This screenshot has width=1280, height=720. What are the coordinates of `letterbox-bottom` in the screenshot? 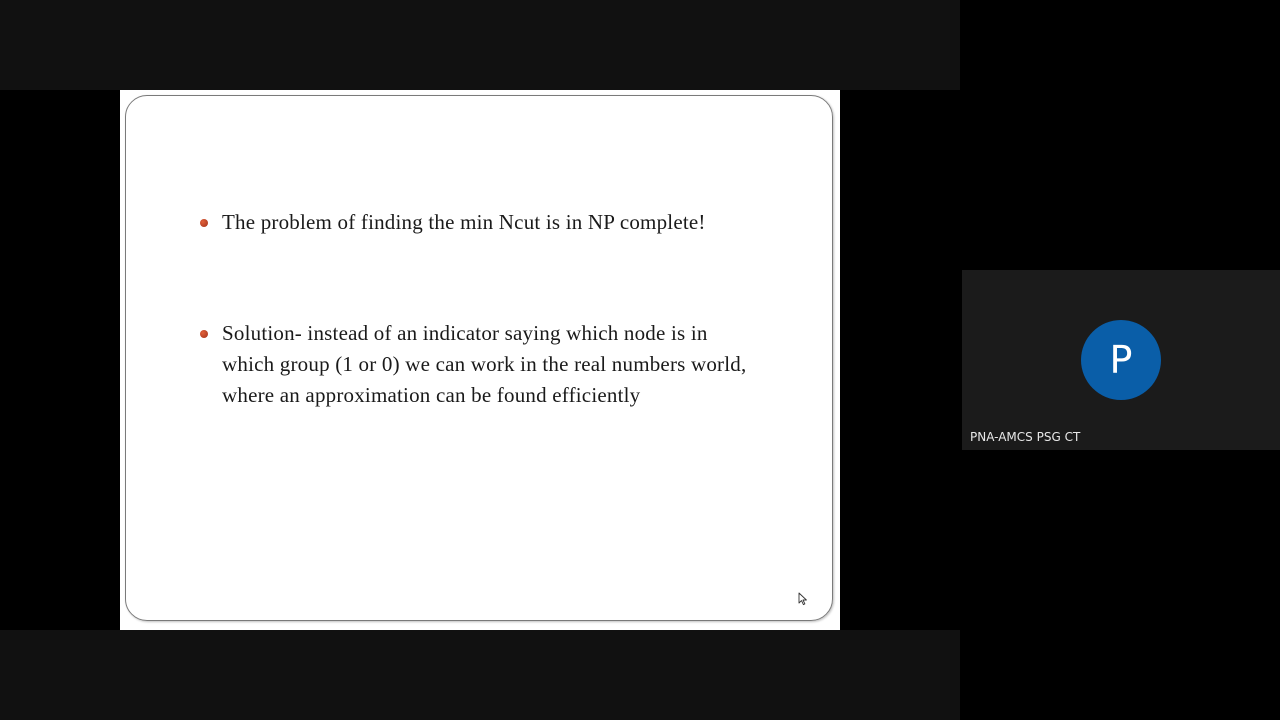 It's located at (480, 675).